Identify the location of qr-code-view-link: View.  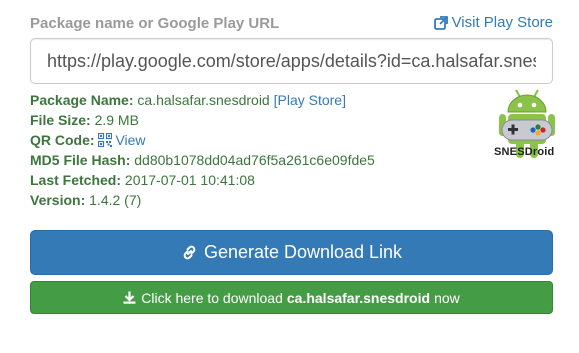
(122, 140).